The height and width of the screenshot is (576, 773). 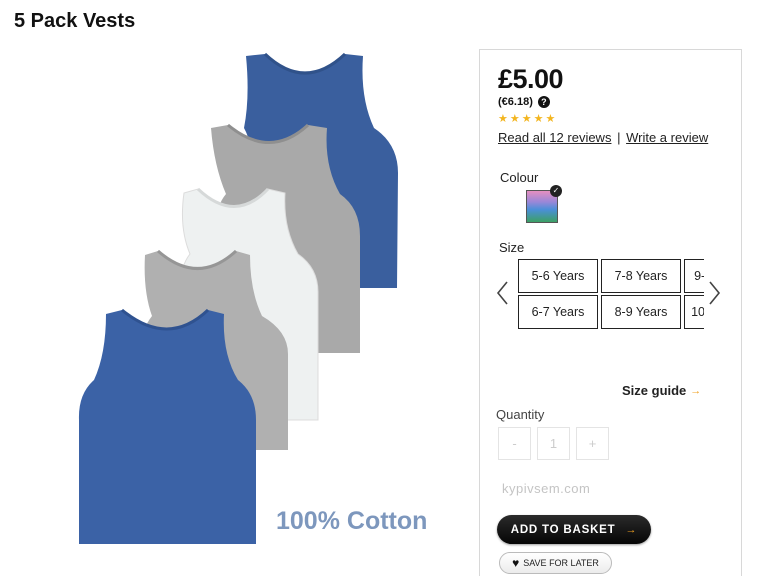 What do you see at coordinates (75, 21) in the screenshot?
I see `product-title: 5 Pack Vests` at bounding box center [75, 21].